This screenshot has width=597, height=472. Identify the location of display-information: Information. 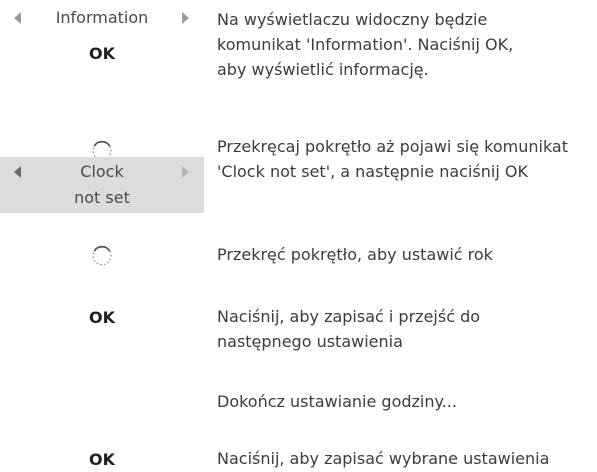
(102, 18).